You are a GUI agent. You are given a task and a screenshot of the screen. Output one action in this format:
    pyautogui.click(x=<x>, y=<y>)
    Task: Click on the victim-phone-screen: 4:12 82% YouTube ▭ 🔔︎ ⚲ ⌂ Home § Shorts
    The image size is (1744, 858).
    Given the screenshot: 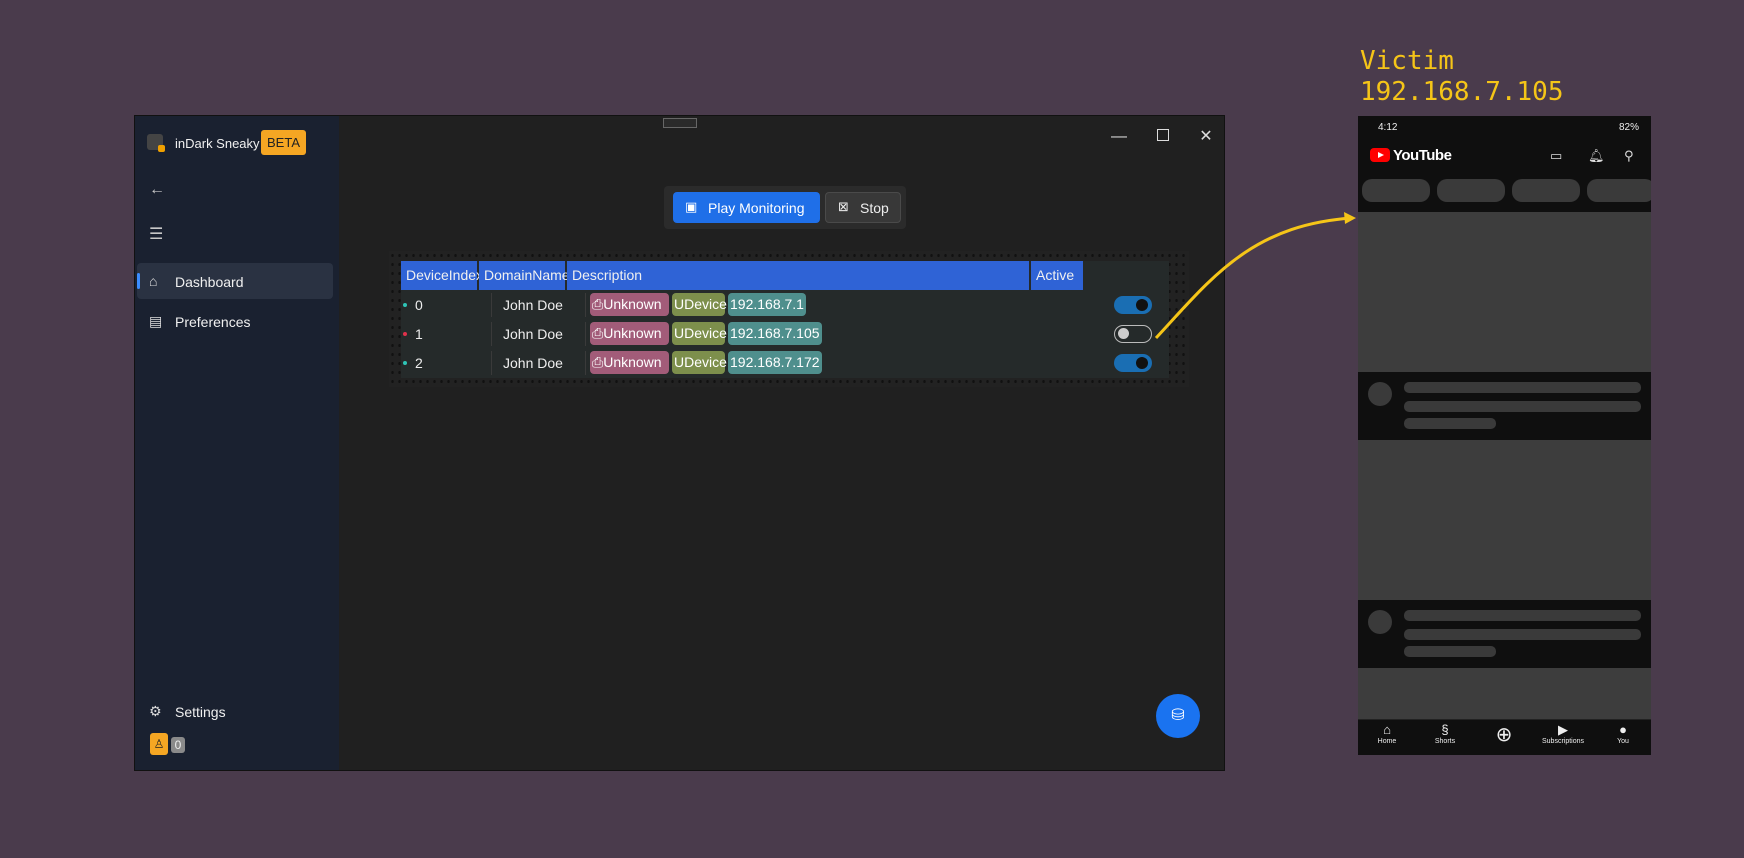 What is the action you would take?
    pyautogui.click(x=1504, y=435)
    